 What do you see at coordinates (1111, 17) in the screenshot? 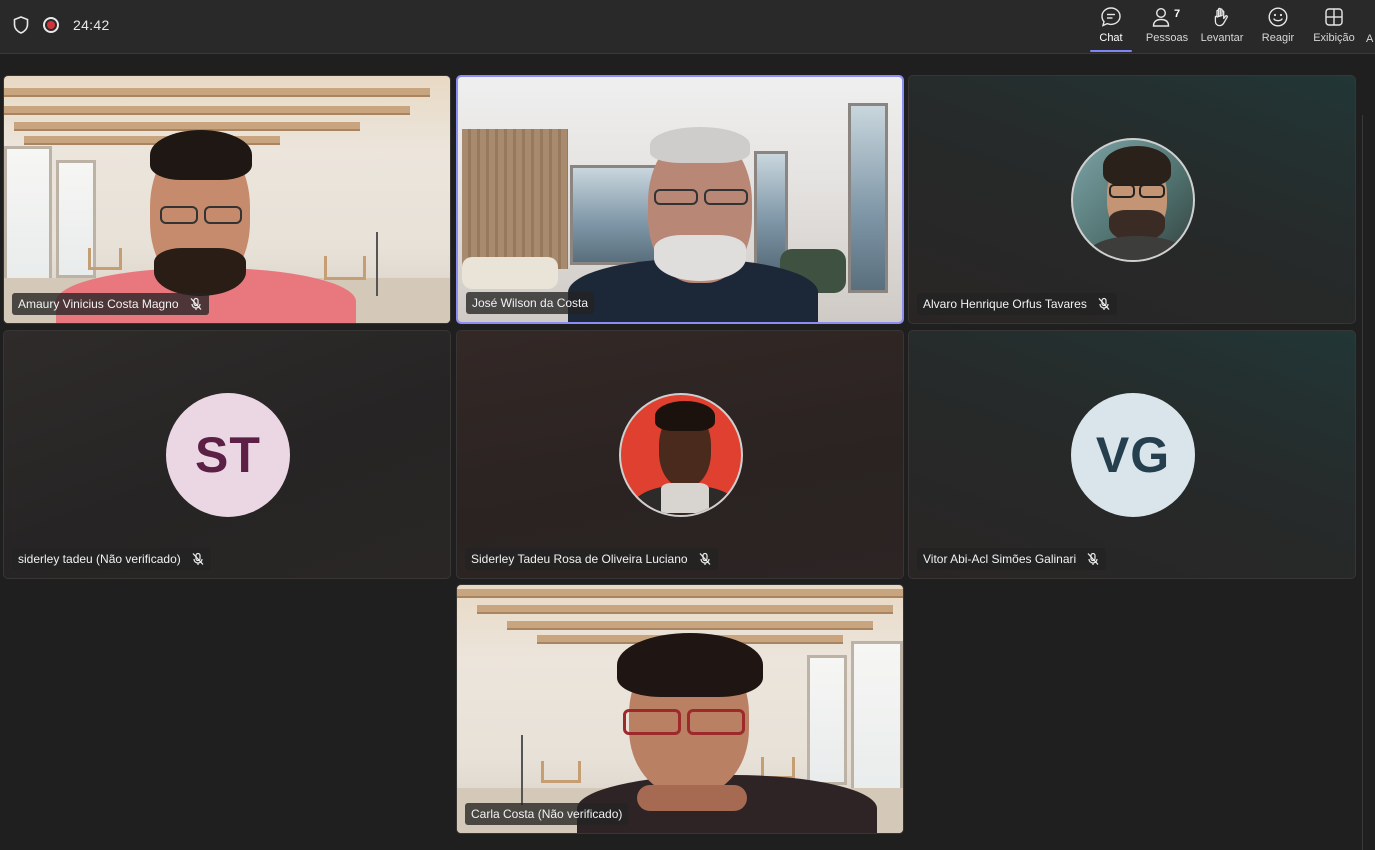
I see `chat-icon` at bounding box center [1111, 17].